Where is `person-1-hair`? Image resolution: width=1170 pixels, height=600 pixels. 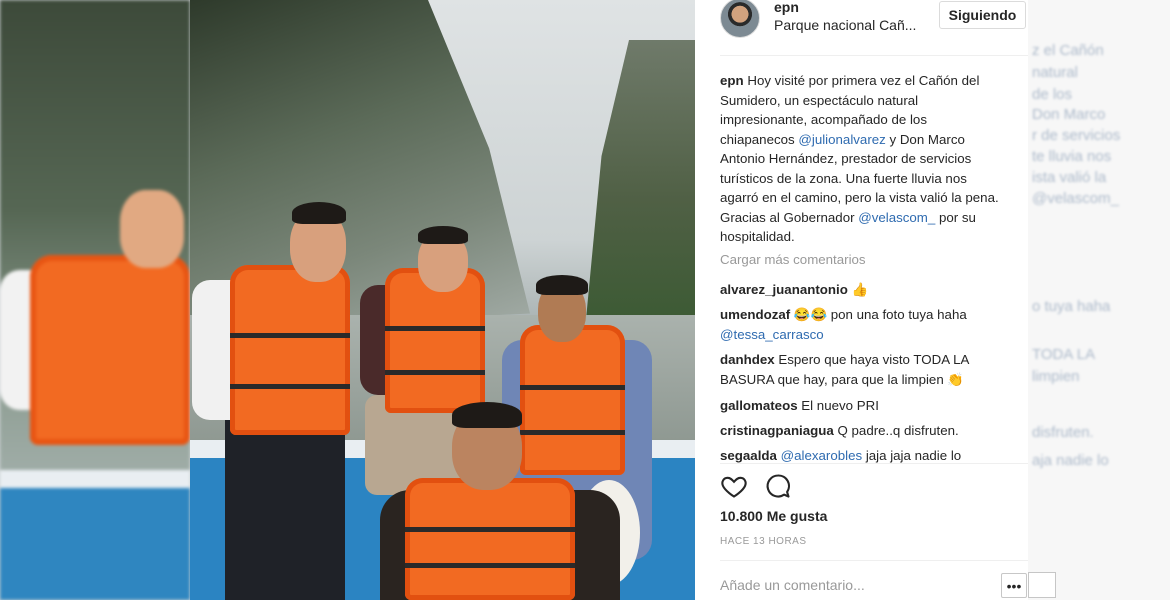
person-1-hair is located at coordinates (319, 213).